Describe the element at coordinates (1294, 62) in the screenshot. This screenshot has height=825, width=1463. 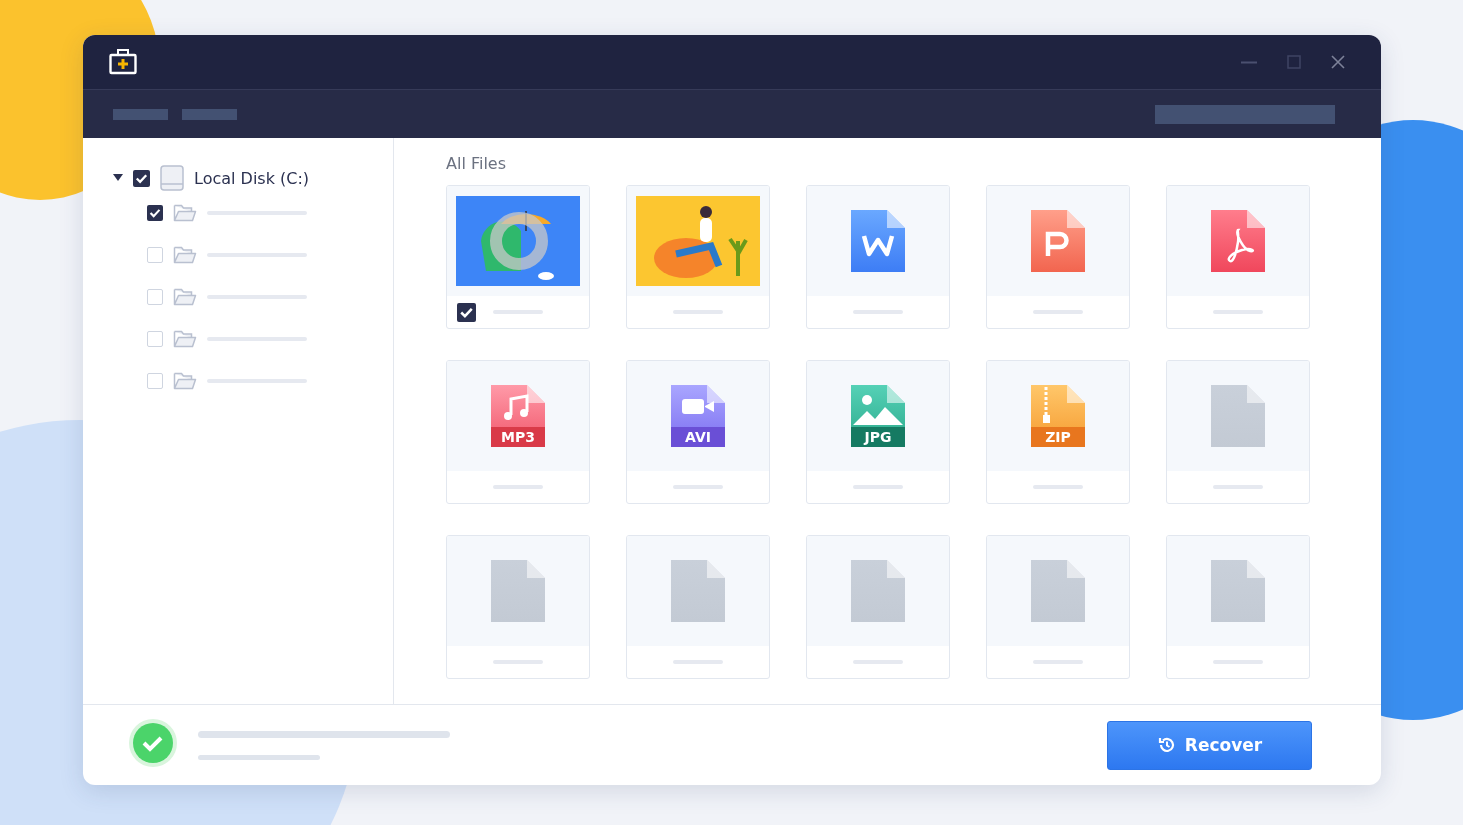
I see `maximize-icon` at that location.